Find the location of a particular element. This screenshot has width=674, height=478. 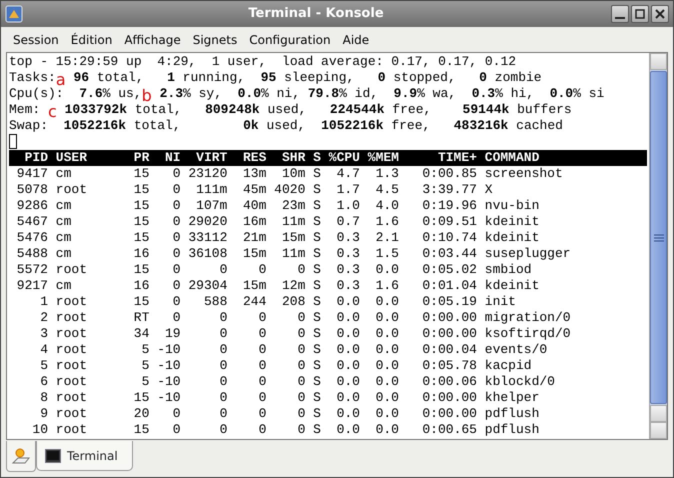

terminal-text: Tasks: is located at coordinates (32, 77).